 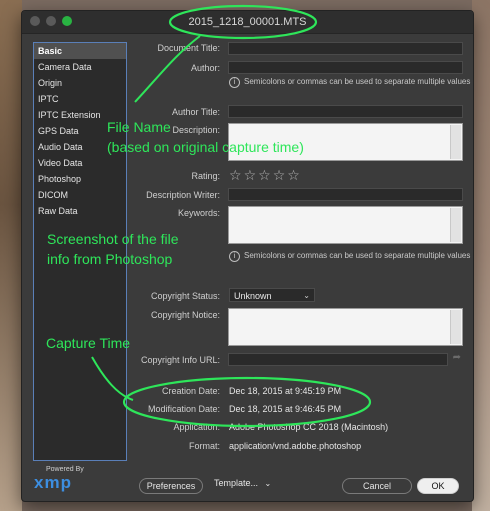 What do you see at coordinates (110, 259) in the screenshot?
I see `screenshot-annotation-sub: info from Photoshop` at bounding box center [110, 259].